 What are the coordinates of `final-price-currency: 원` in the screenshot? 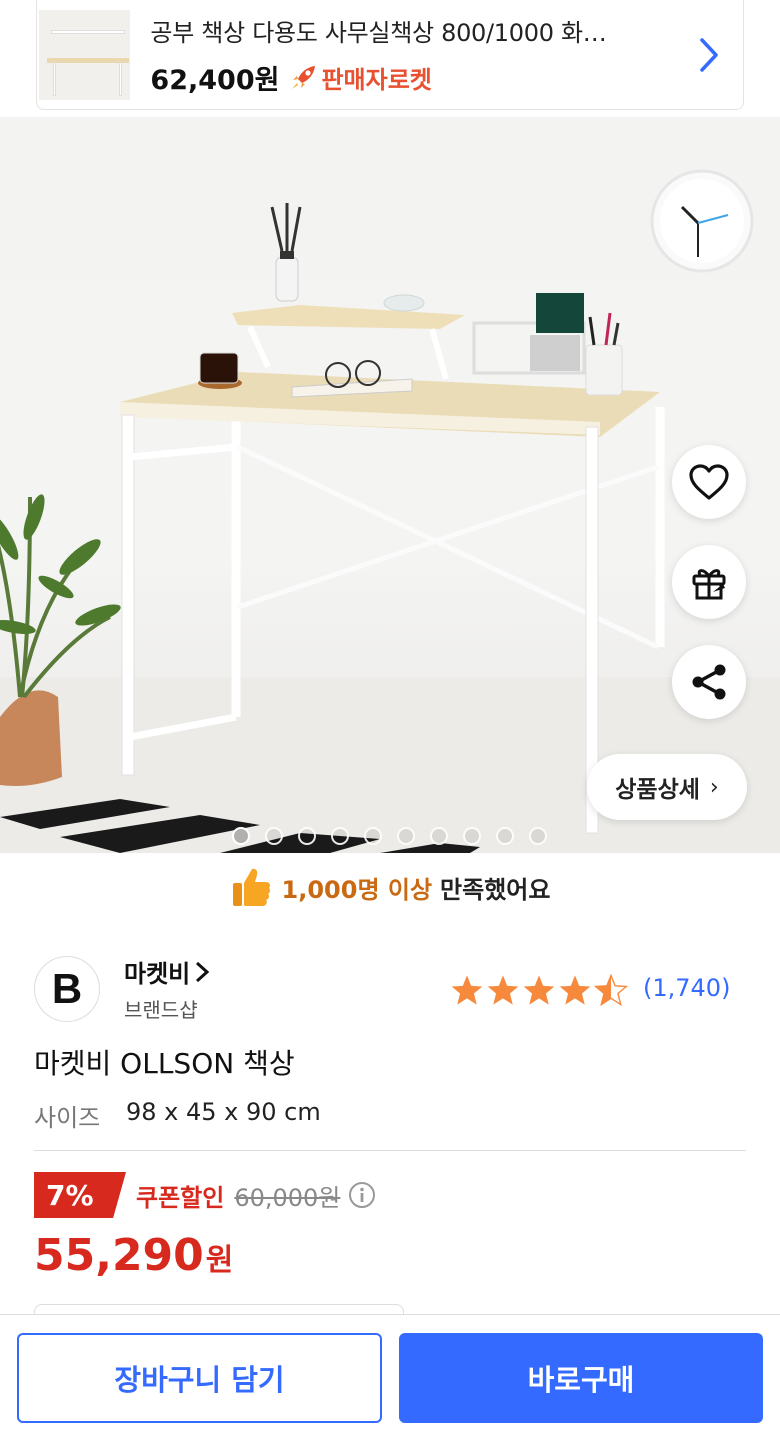 It's located at (219, 1260).